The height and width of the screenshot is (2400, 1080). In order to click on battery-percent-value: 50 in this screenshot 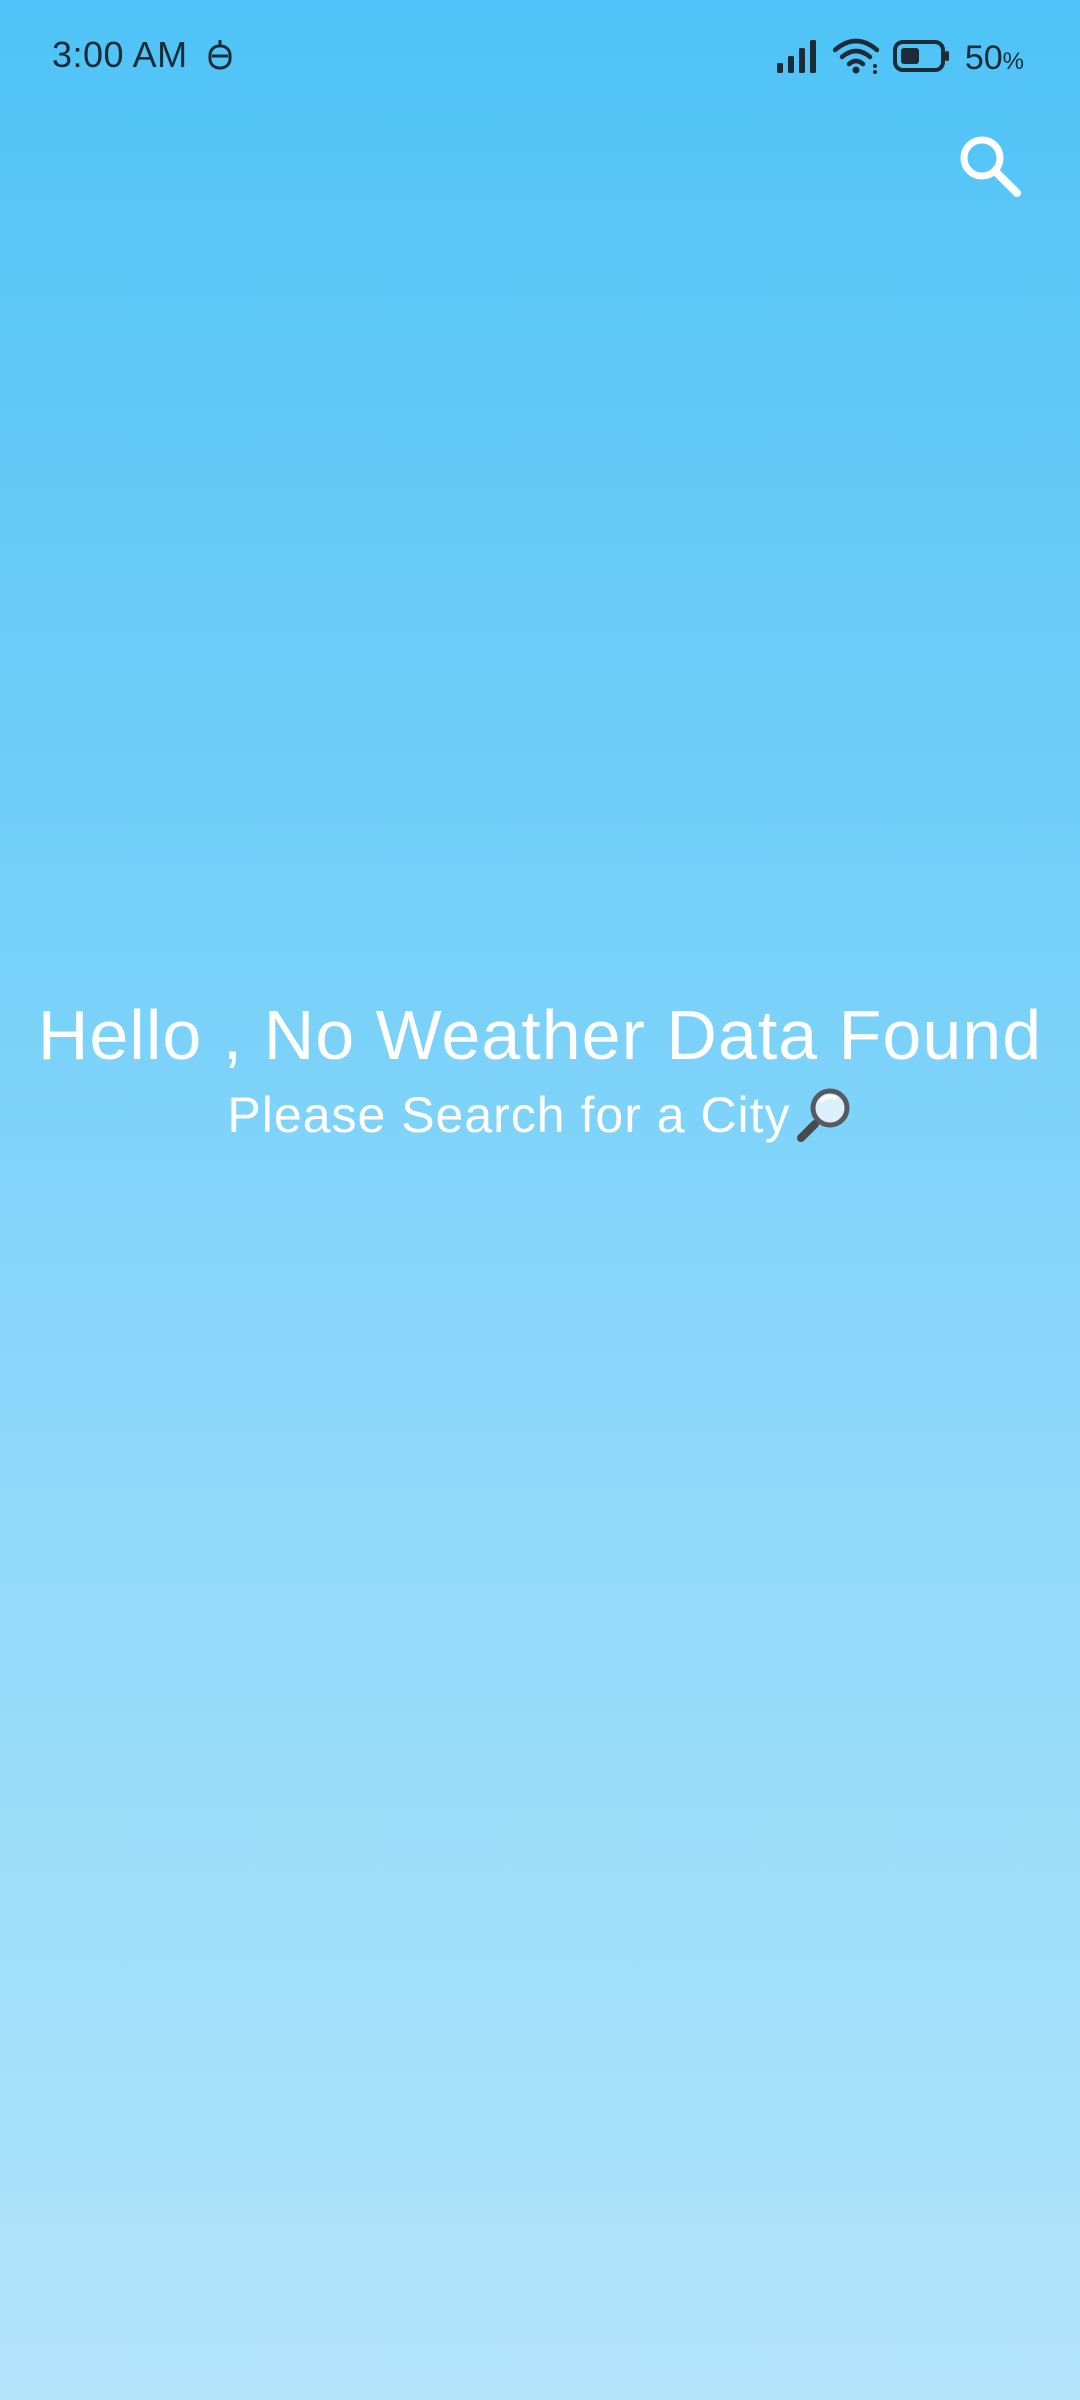, I will do `click(983, 57)`.